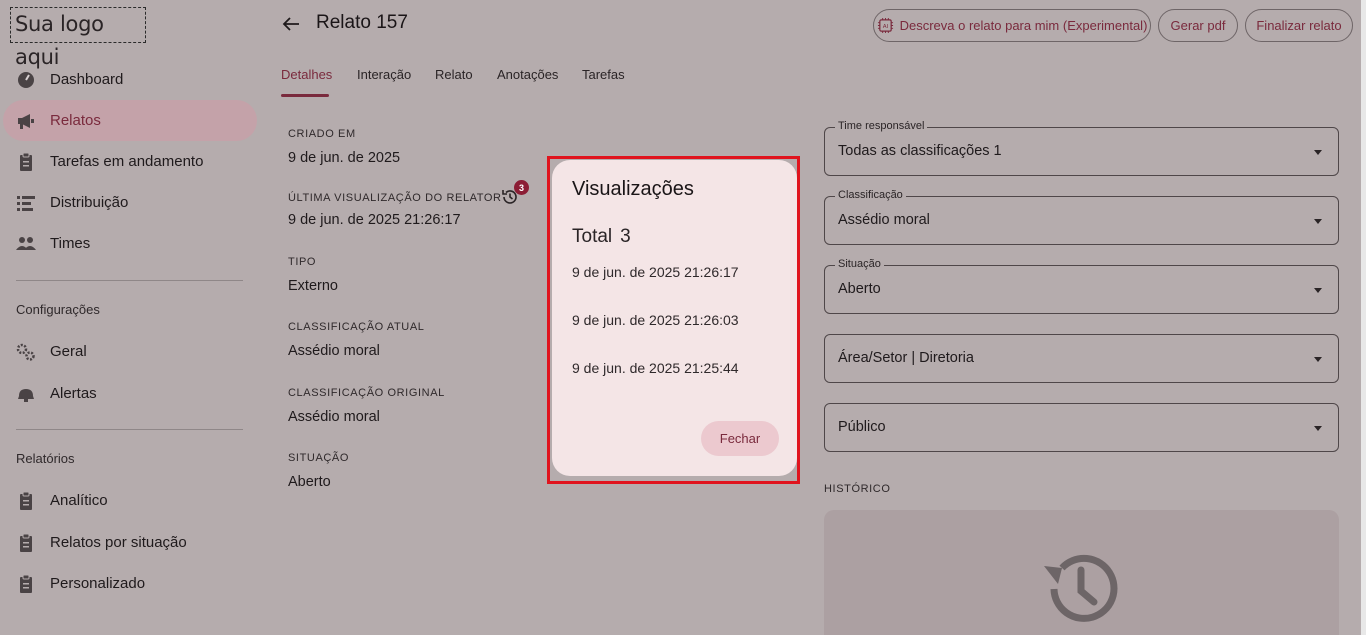  Describe the element at coordinates (633, 189) in the screenshot. I see `dialog-title: Visualizações` at that location.